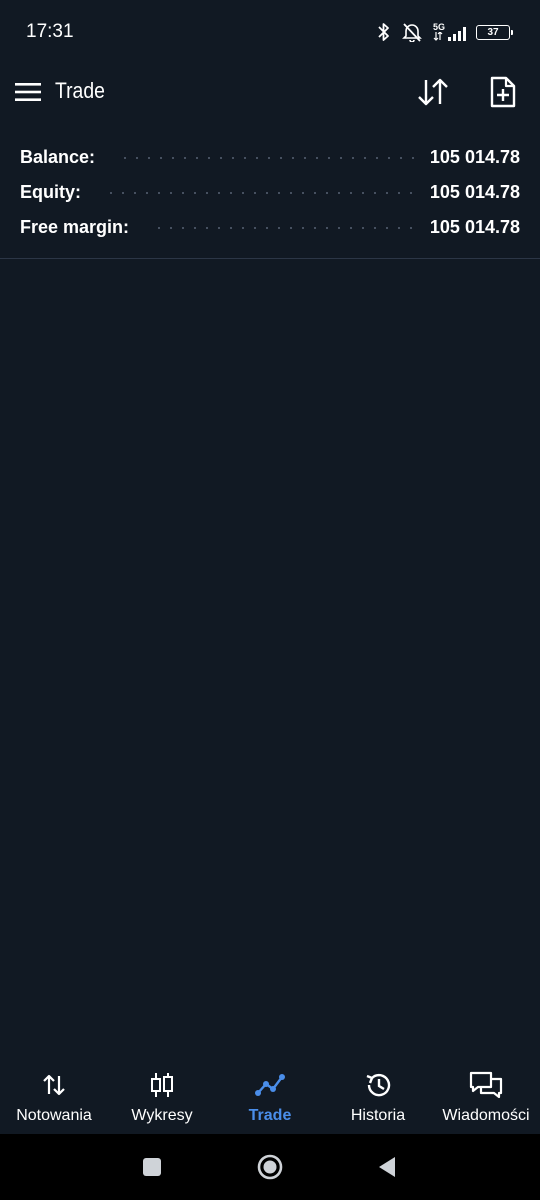 The image size is (540, 1200). I want to click on system-navigation-bar, so click(270, 1167).